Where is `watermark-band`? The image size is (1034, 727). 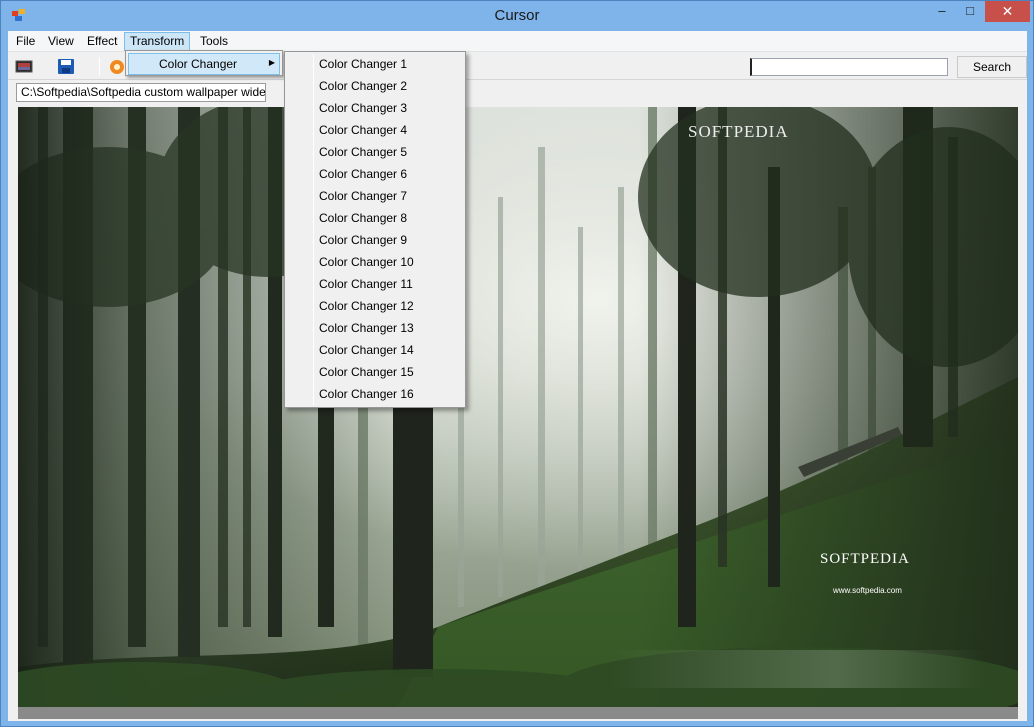 watermark-band is located at coordinates (797, 669).